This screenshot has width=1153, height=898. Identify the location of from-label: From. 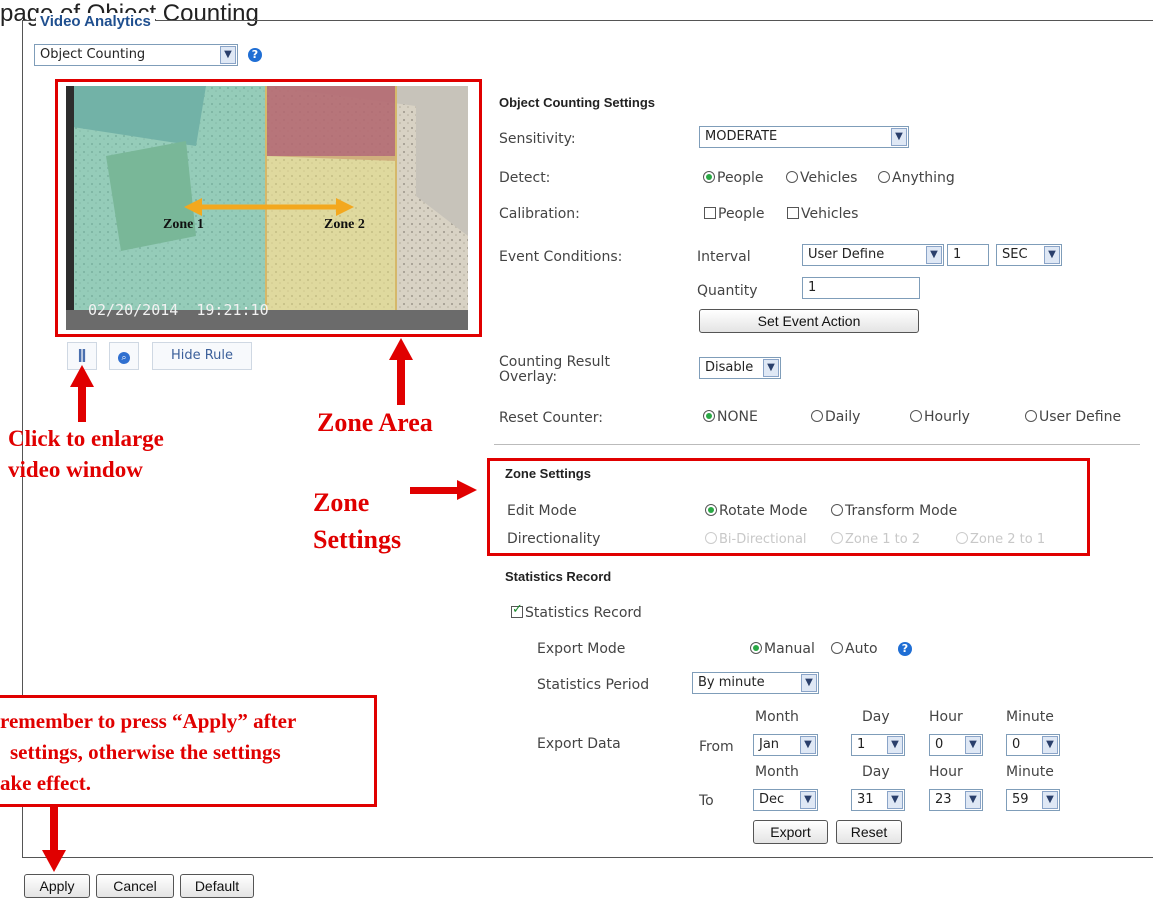
(716, 747).